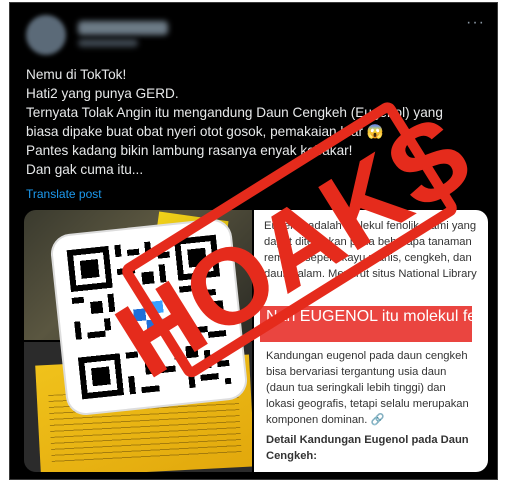 This screenshot has height=486, width=507. Describe the element at coordinates (76, 74) in the screenshot. I see `post-line: Nemu di TokTok!` at that location.